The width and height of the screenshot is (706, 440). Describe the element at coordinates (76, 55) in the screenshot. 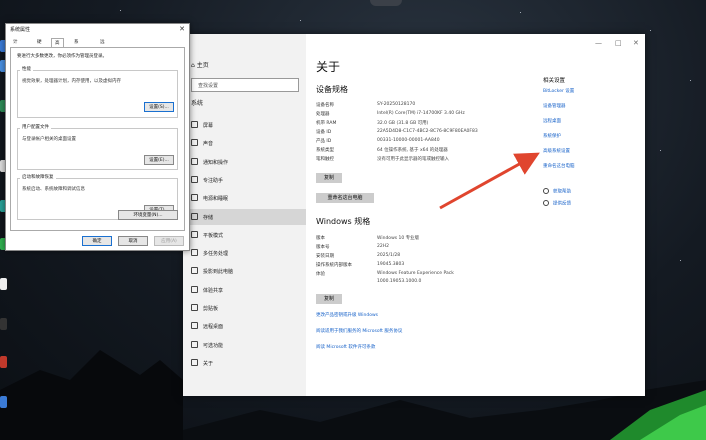

I see `tab-system-protection: 系统保护` at that location.